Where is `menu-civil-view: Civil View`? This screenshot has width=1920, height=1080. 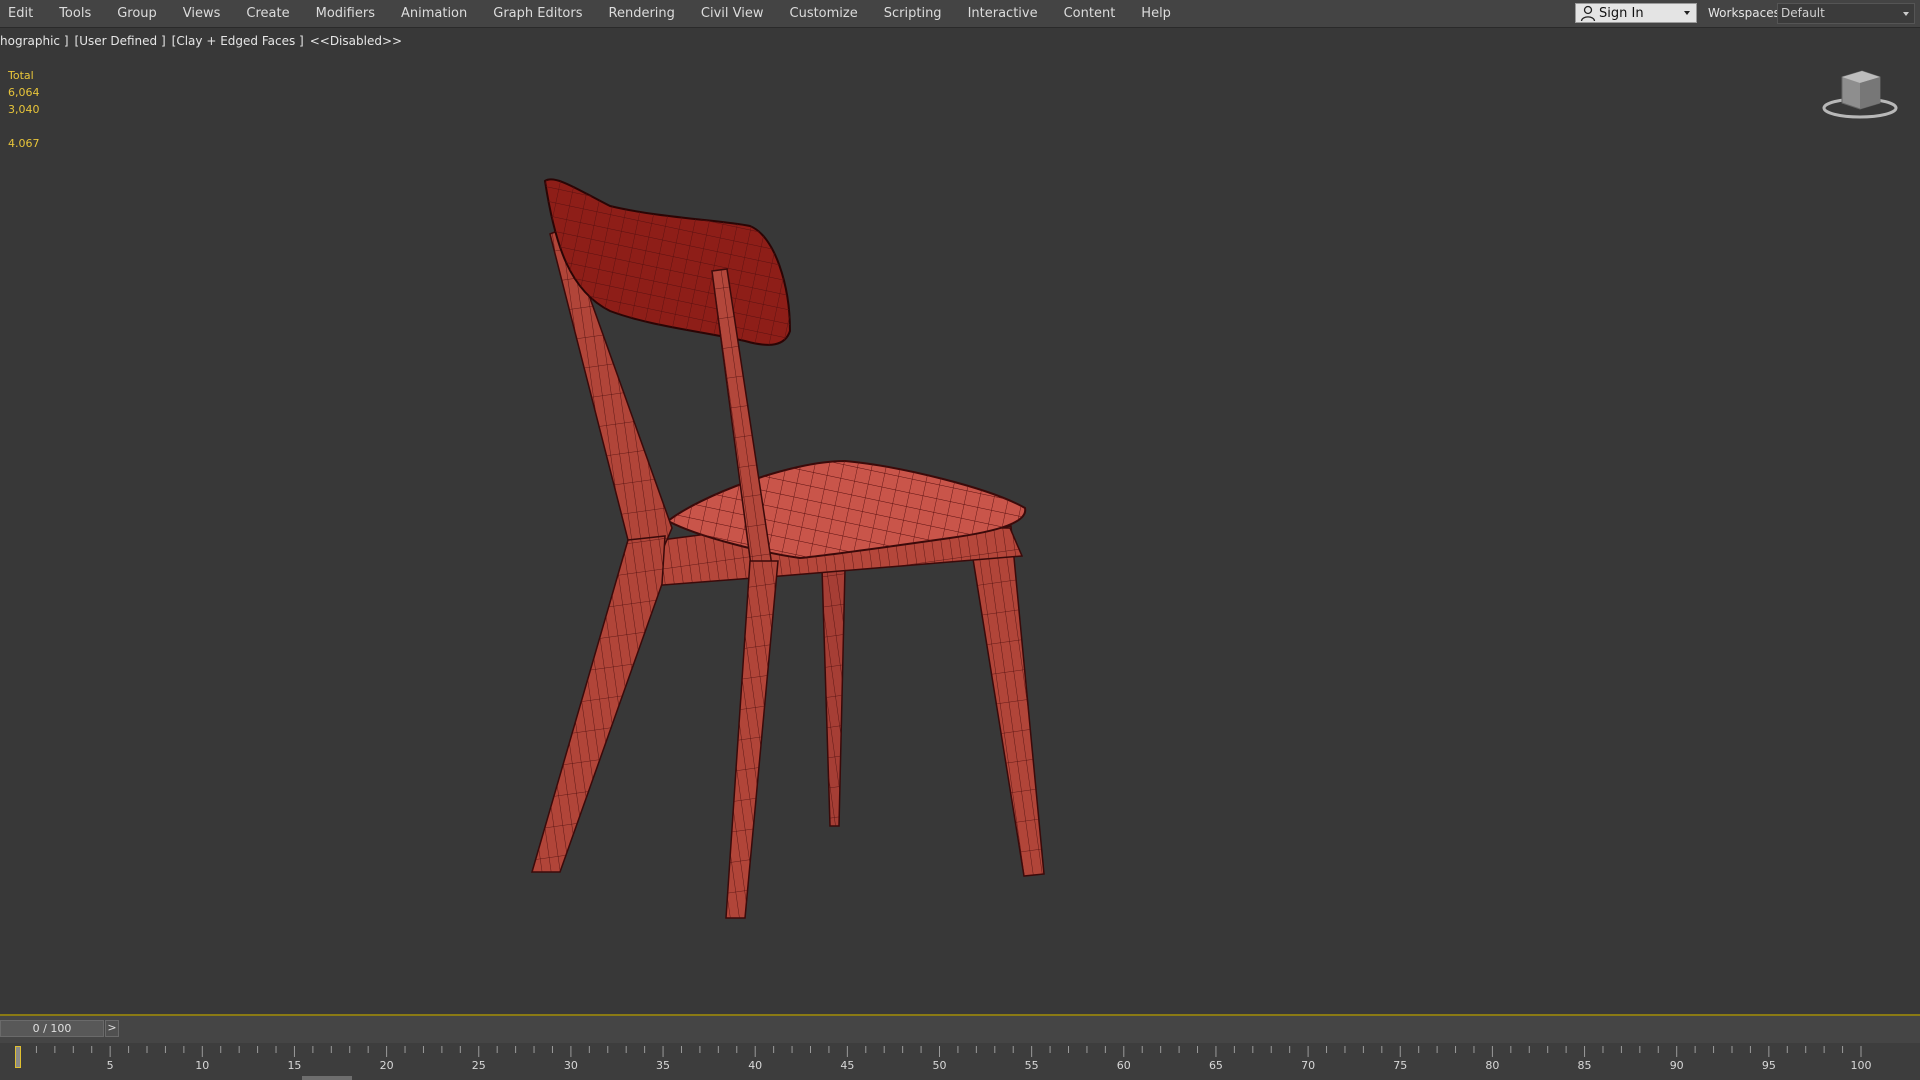
menu-civil-view: Civil View is located at coordinates (732, 13).